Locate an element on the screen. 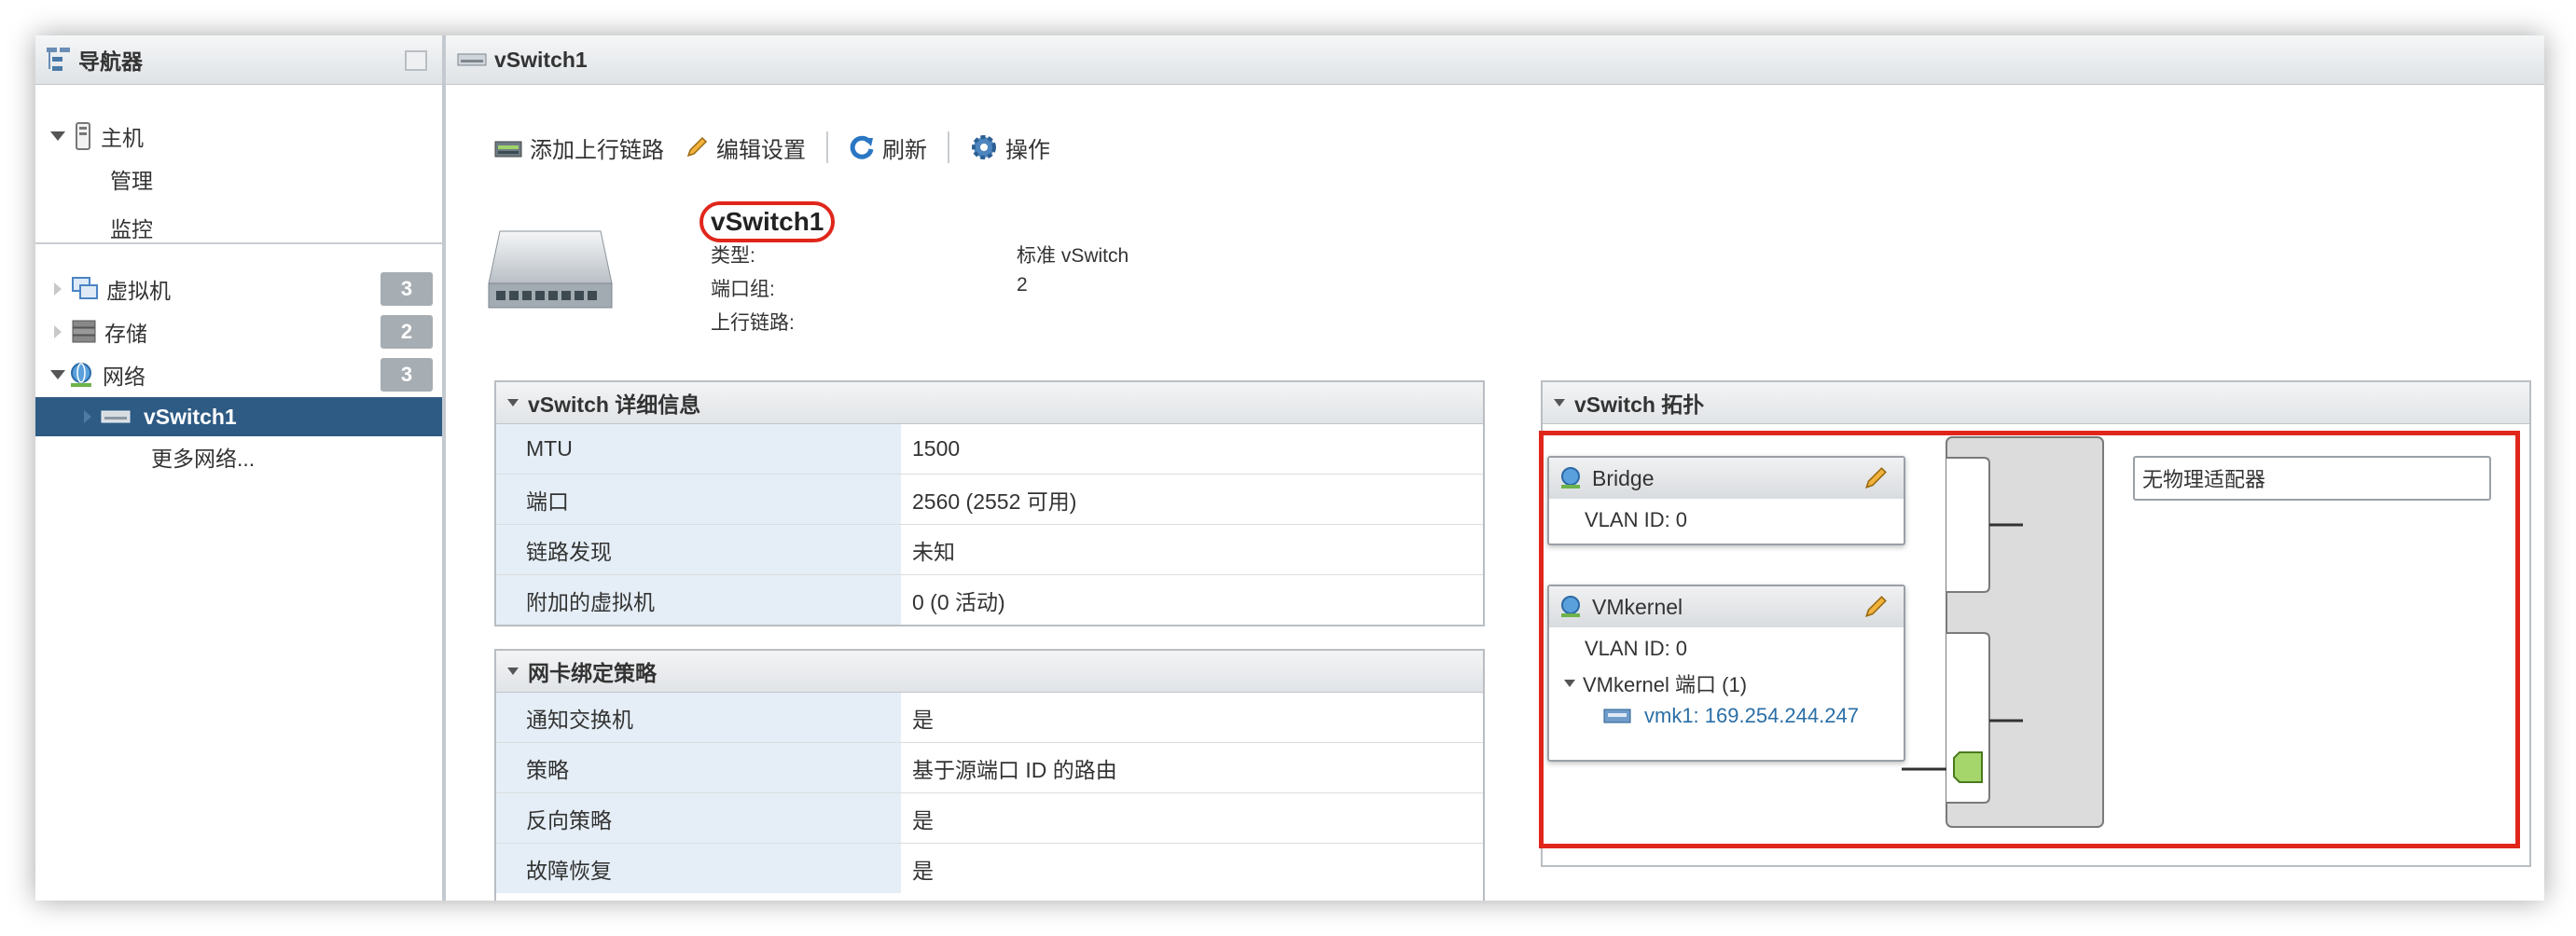 This screenshot has height=936, width=2576. gear-icon is located at coordinates (984, 147).